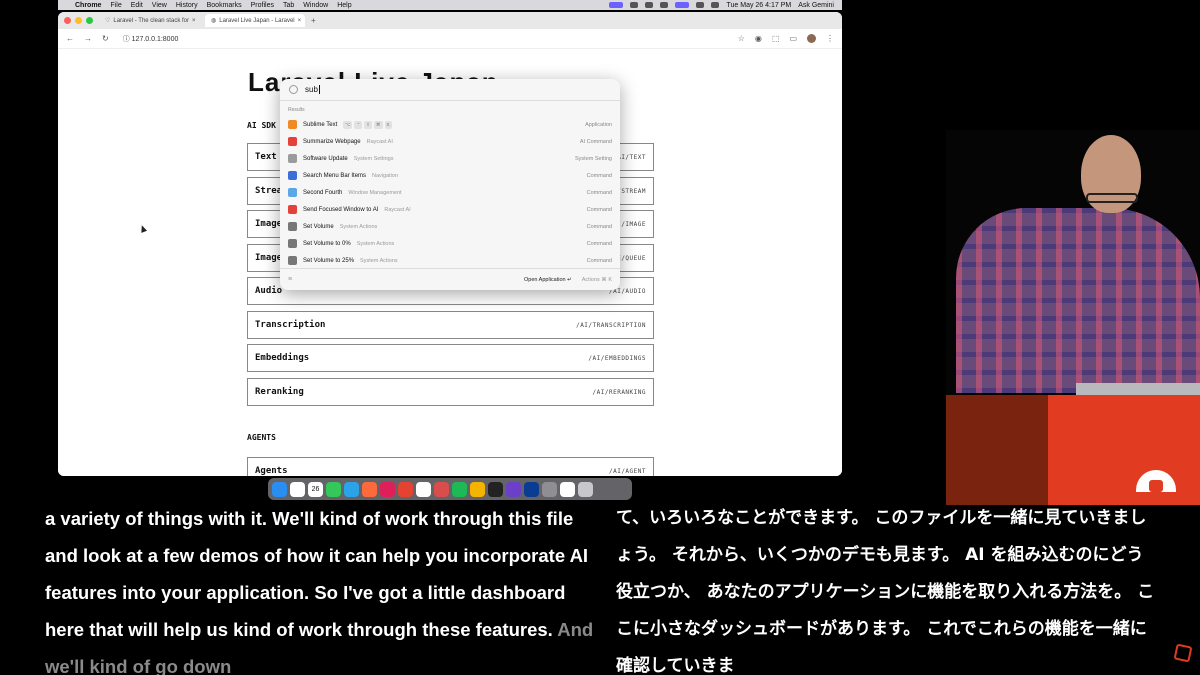 The image size is (1200, 675). What do you see at coordinates (344, 5) in the screenshot?
I see `menu-help: Help` at bounding box center [344, 5].